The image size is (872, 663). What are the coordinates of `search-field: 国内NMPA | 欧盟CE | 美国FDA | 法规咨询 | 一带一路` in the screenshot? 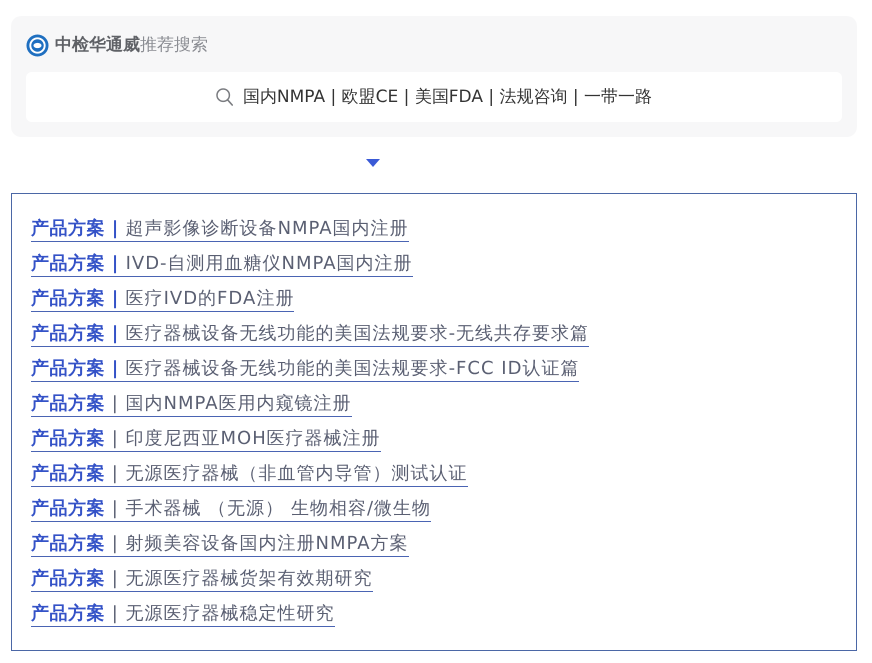 It's located at (434, 97).